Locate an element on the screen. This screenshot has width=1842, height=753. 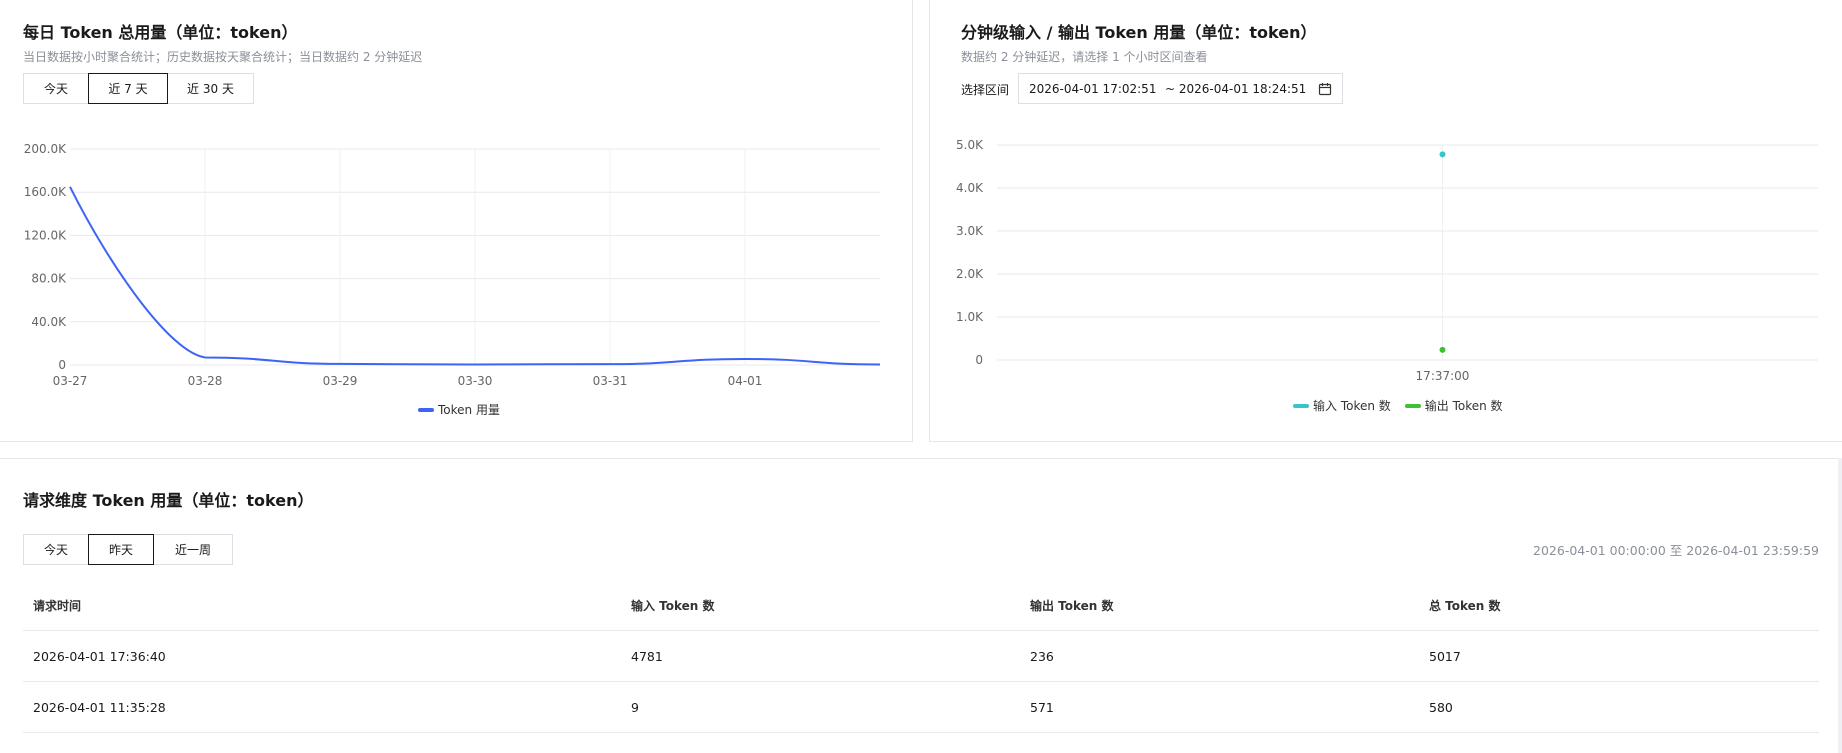
cell-input-tokens: 4781 is located at coordinates (647, 656).